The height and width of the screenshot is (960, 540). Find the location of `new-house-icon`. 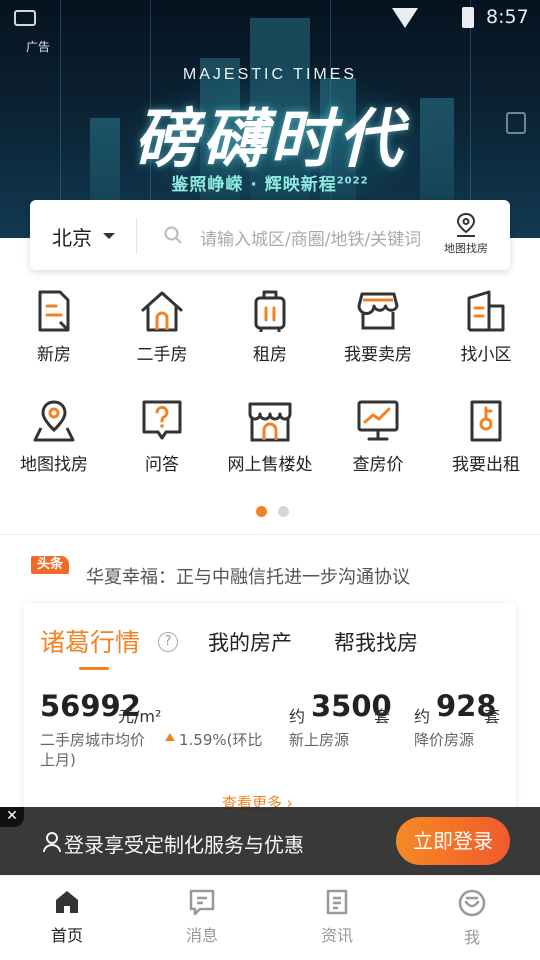

new-house-icon is located at coordinates (54, 311).